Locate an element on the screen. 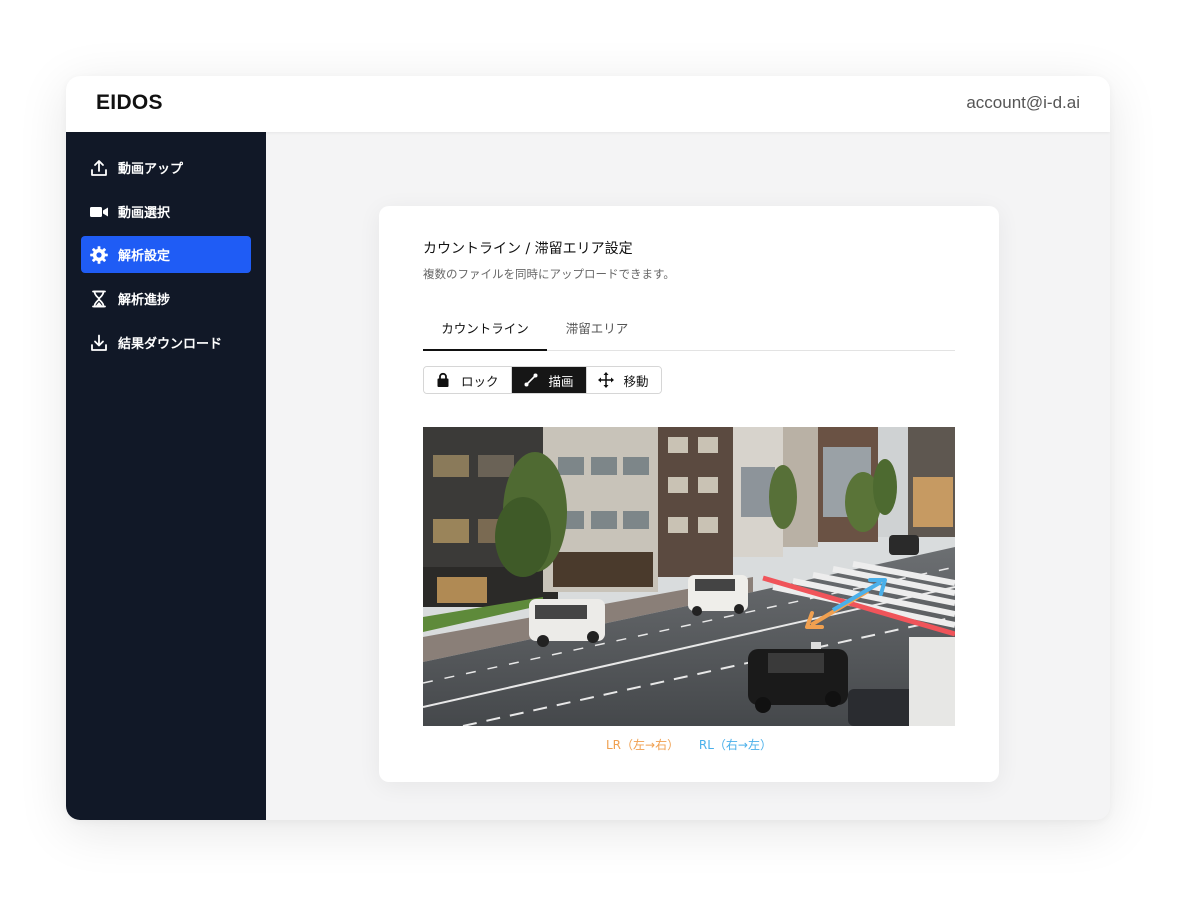 The width and height of the screenshot is (1178, 918). legend-lr: LR（左→右） is located at coordinates (642, 745).